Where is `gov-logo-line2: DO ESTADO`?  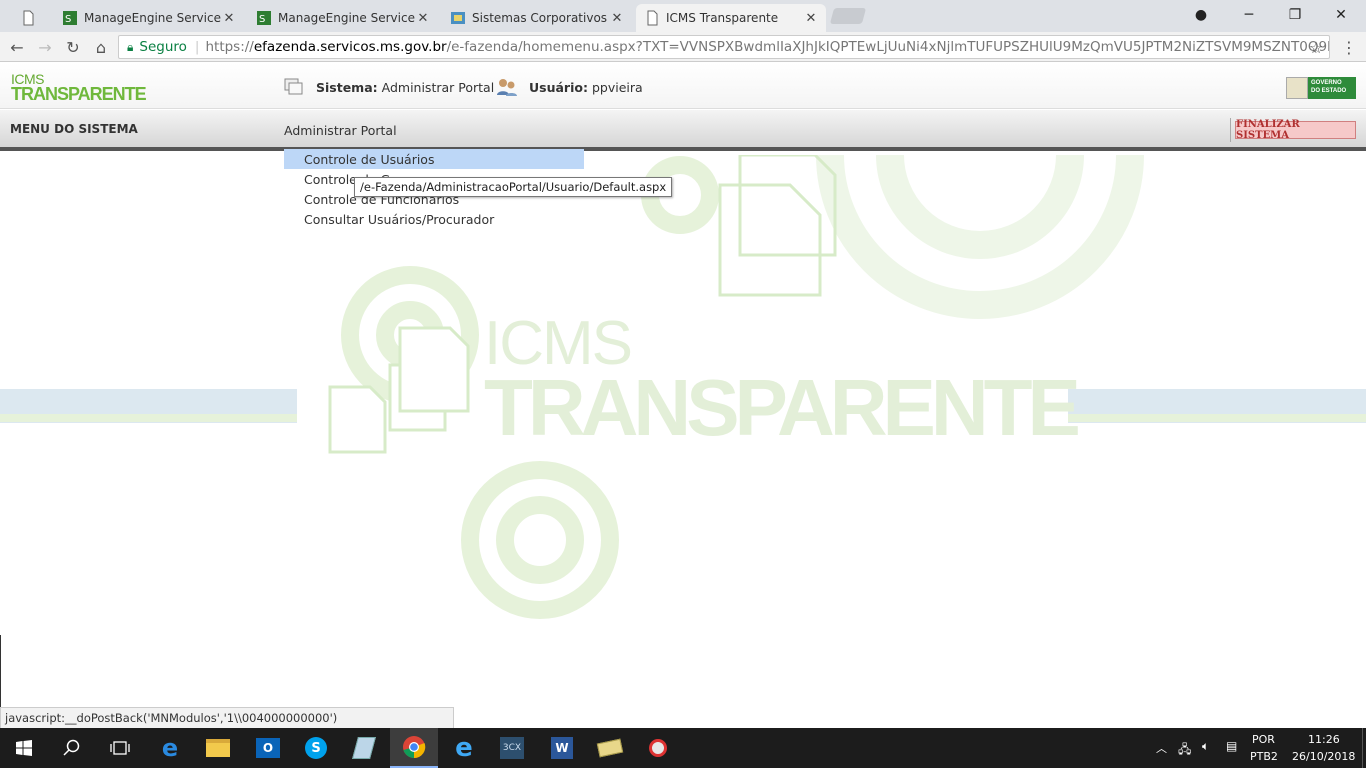 gov-logo-line2: DO ESTADO is located at coordinates (1329, 91).